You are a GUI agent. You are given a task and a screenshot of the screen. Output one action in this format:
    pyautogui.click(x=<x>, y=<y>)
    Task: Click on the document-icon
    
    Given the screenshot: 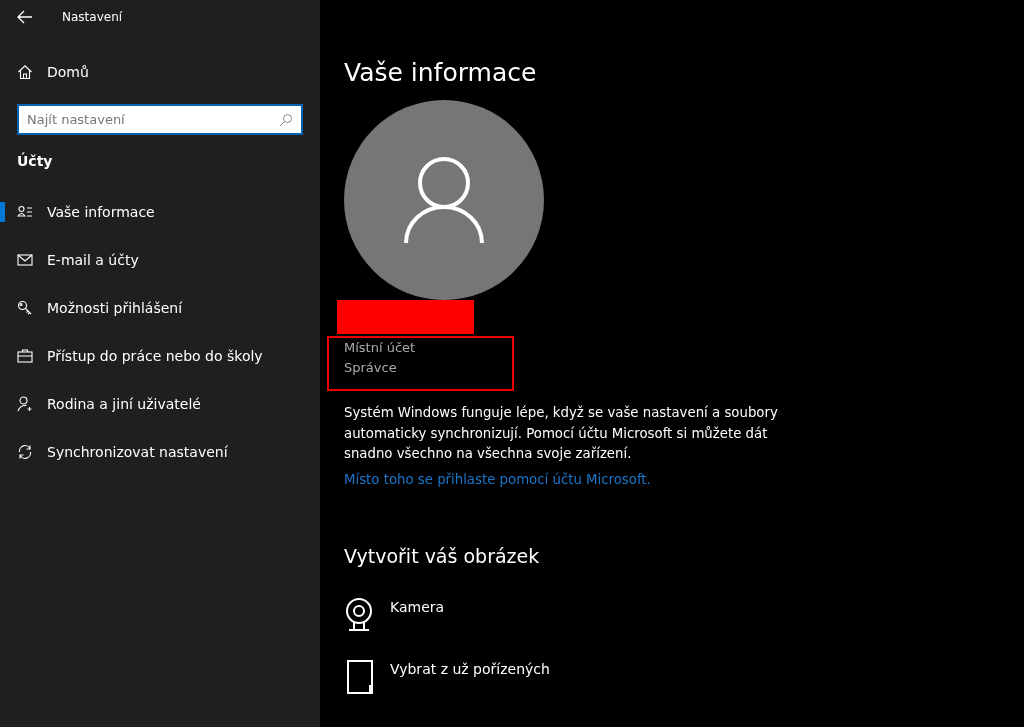 What is the action you would take?
    pyautogui.click(x=359, y=676)
    